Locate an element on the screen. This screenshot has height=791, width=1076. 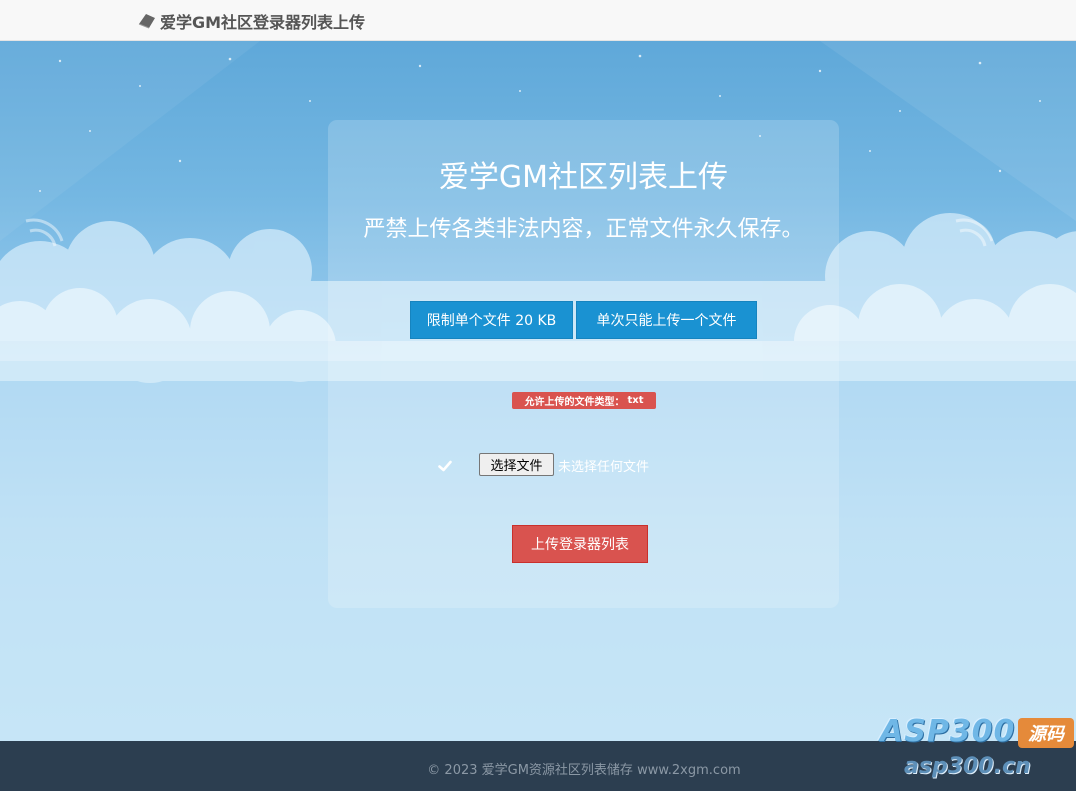
check-icon is located at coordinates (445, 466).